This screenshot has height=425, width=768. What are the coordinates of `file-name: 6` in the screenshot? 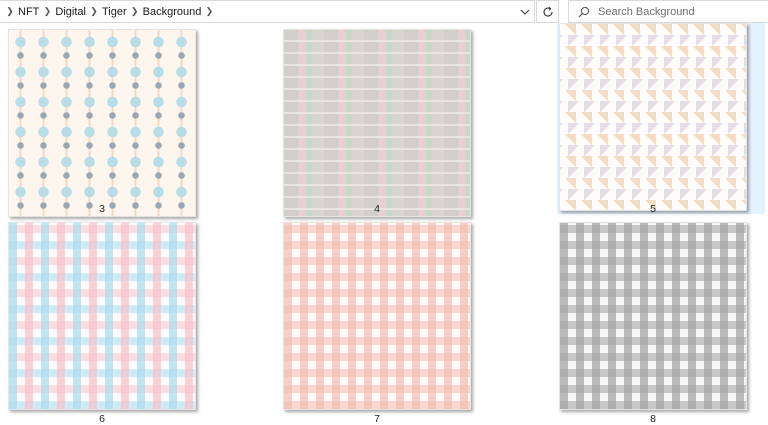 It's located at (102, 419).